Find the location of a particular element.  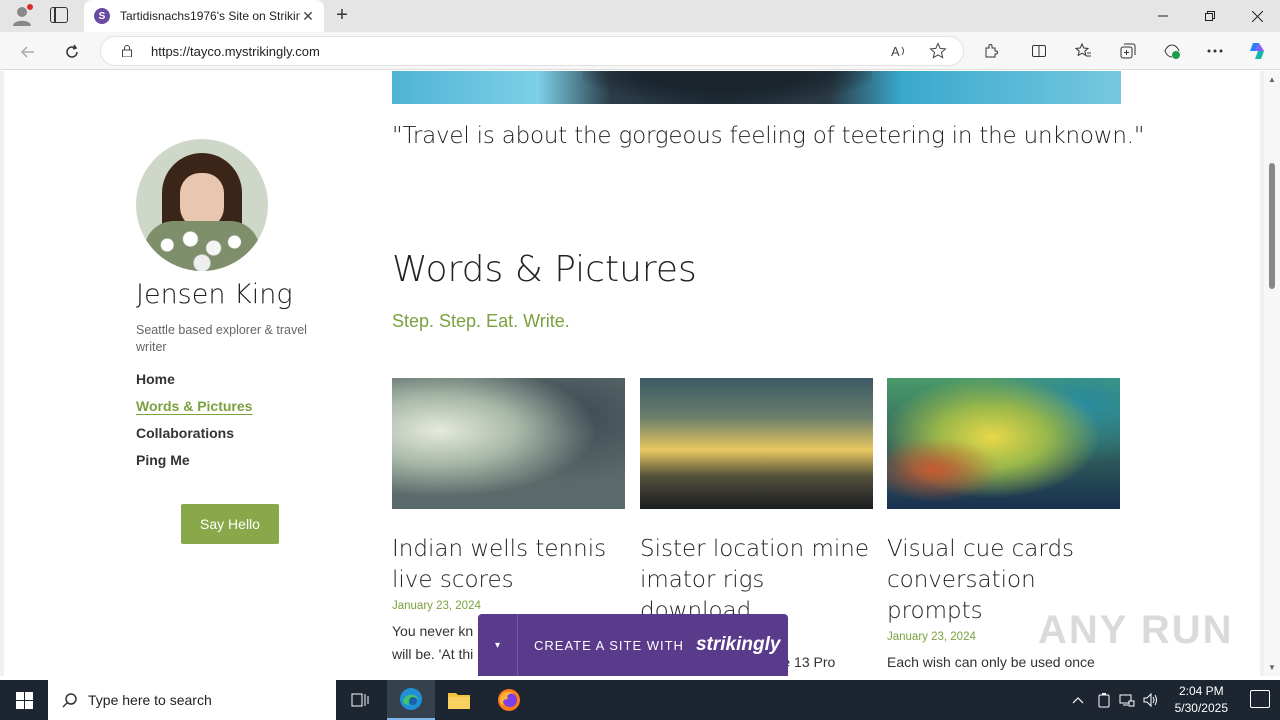

copilot-icon is located at coordinates (1257, 51).